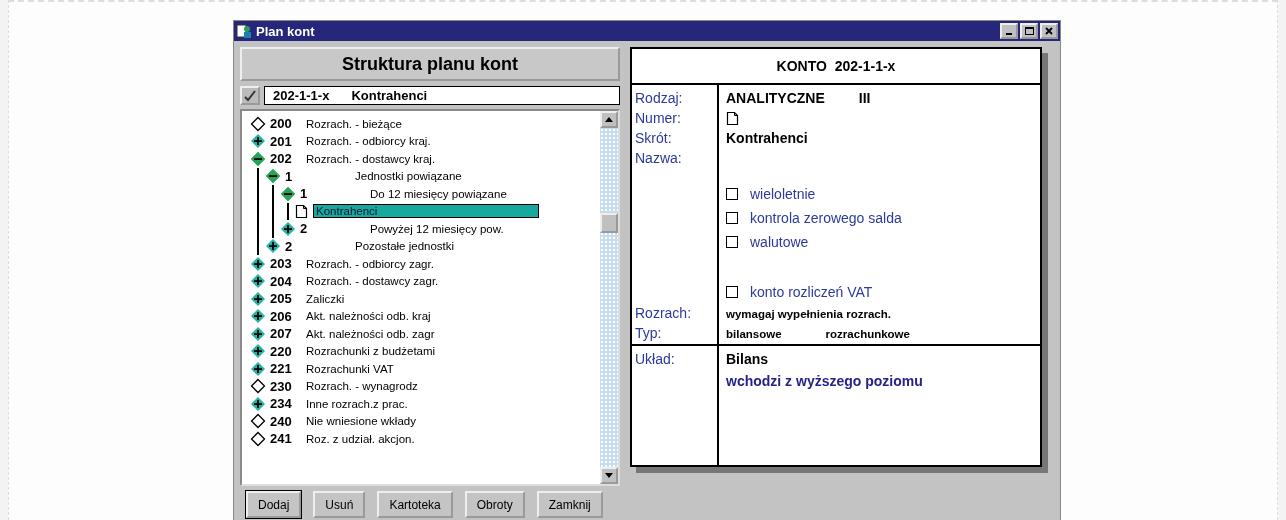  What do you see at coordinates (258, 123) in the screenshot?
I see `empty-node-icon` at bounding box center [258, 123].